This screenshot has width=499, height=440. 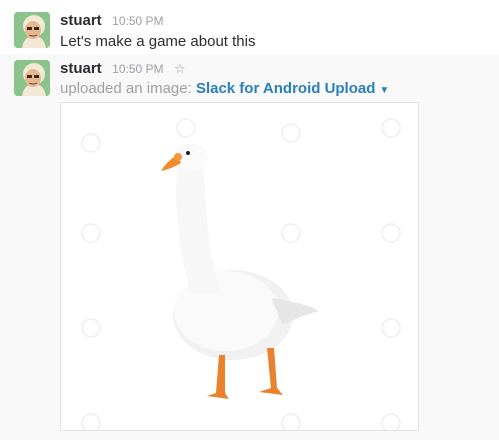 What do you see at coordinates (285, 88) in the screenshot?
I see `file-title-link: Slack for Android Upload` at bounding box center [285, 88].